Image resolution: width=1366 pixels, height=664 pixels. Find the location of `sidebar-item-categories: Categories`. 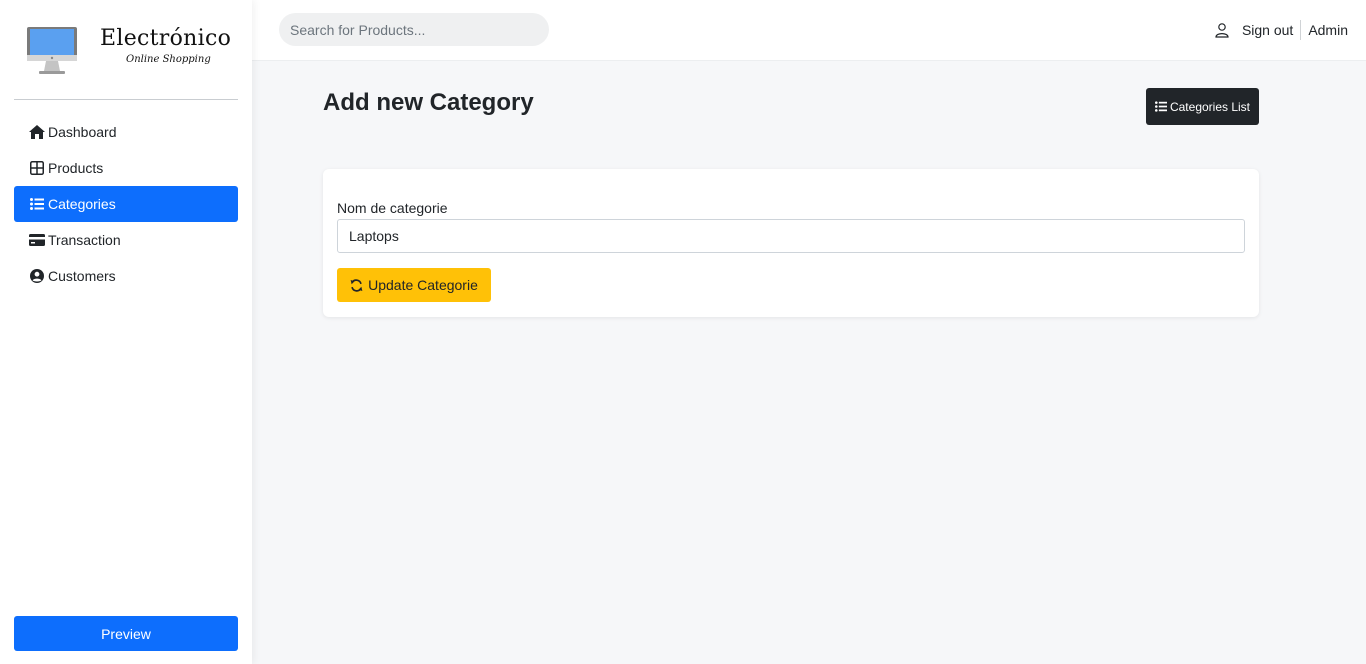

sidebar-item-categories: Categories is located at coordinates (126, 204).